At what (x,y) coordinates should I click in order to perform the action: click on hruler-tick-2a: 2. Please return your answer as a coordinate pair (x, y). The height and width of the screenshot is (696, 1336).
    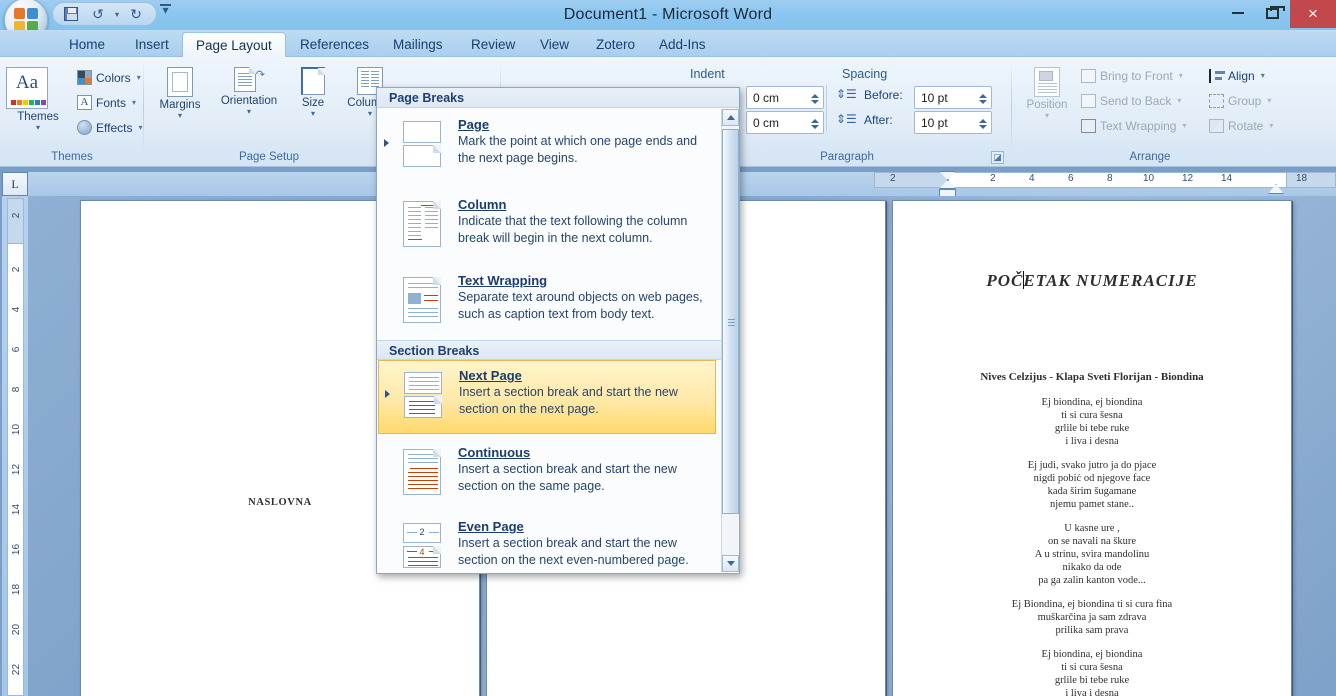
    Looking at the image, I should click on (893, 178).